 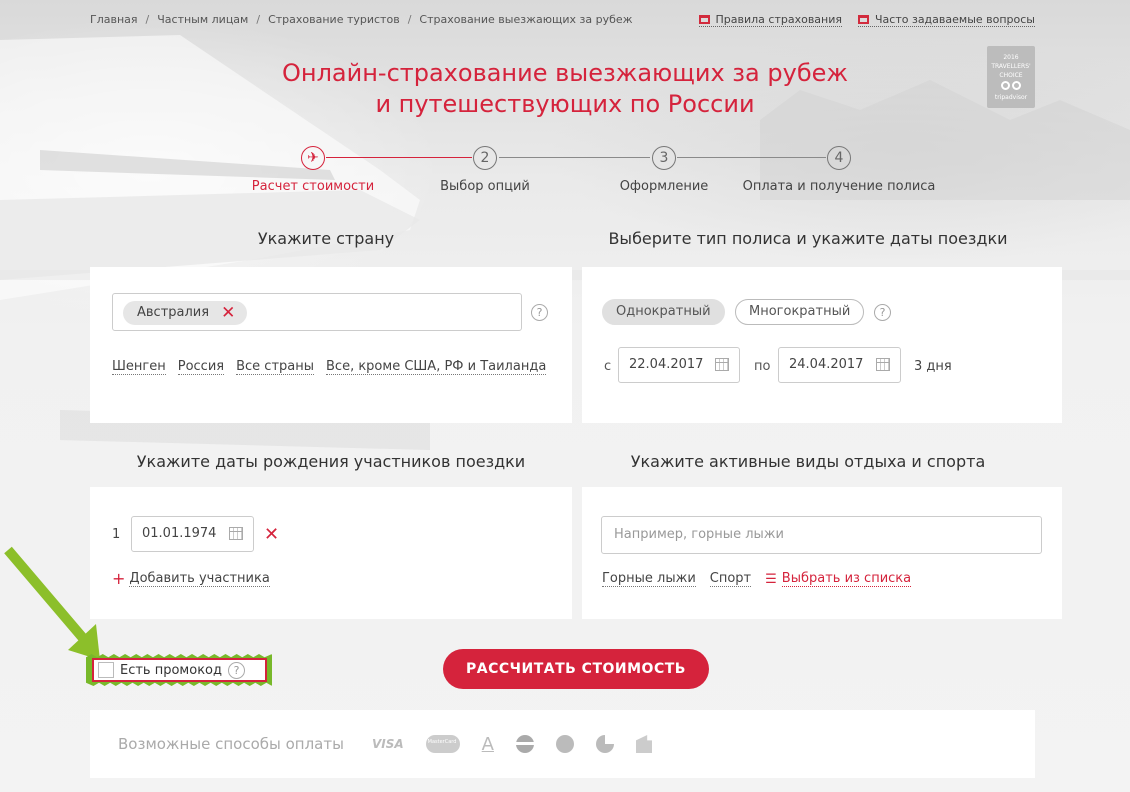 I want to click on list-icon: ☰, so click(x=771, y=579).